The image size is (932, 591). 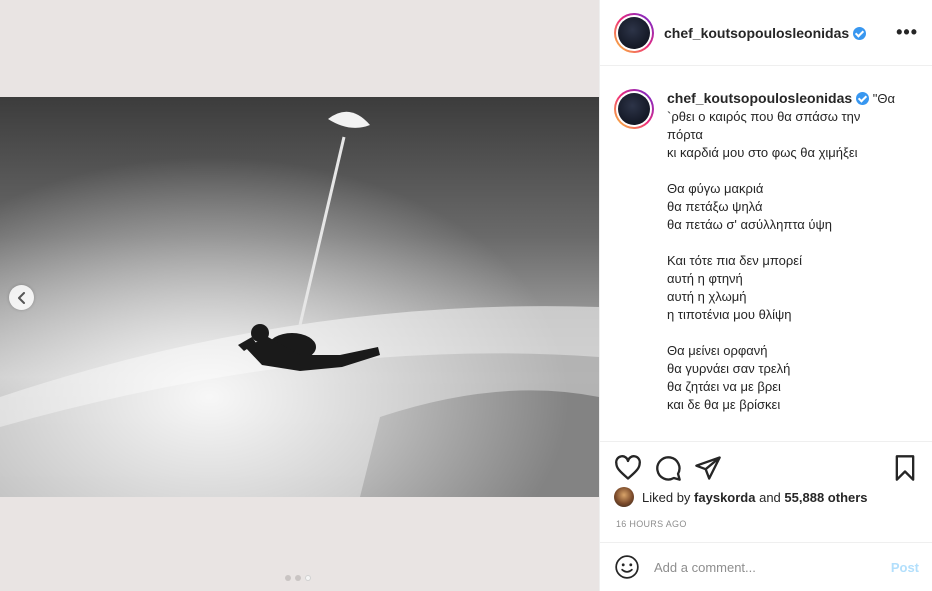 What do you see at coordinates (766, 466) in the screenshot?
I see `post-actions` at bounding box center [766, 466].